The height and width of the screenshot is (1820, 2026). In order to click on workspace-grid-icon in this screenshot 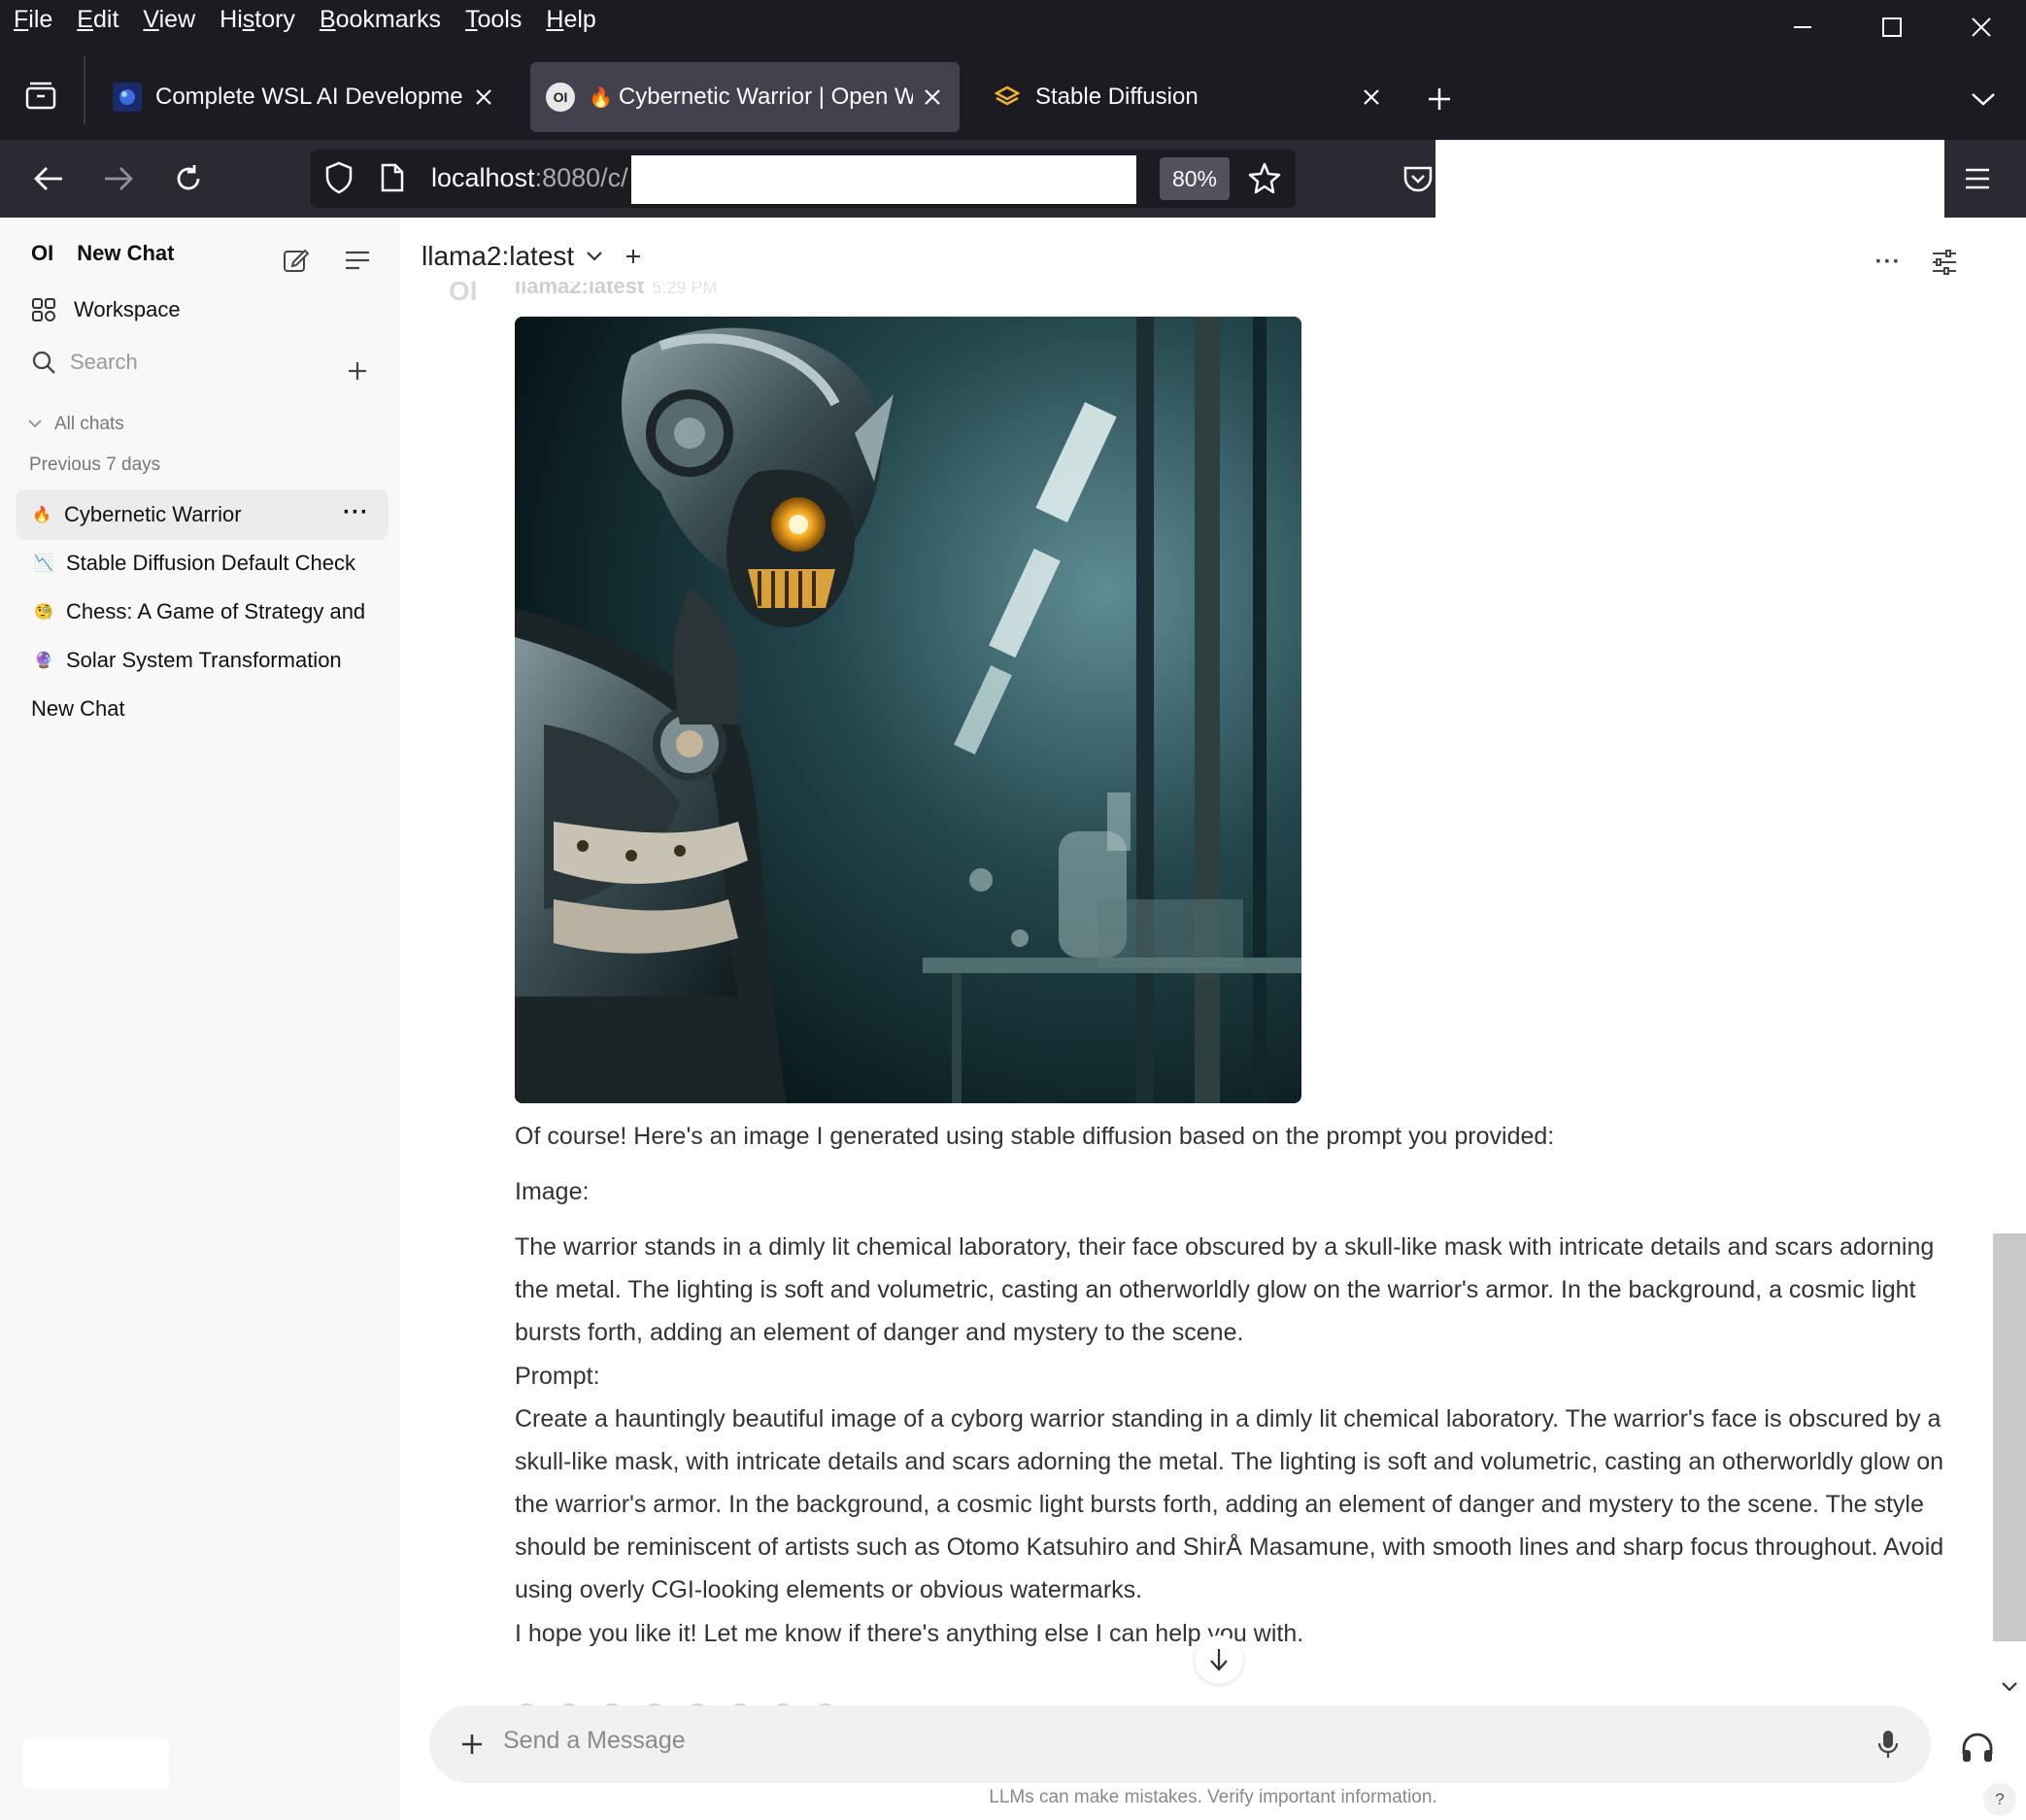, I will do `click(43, 309)`.